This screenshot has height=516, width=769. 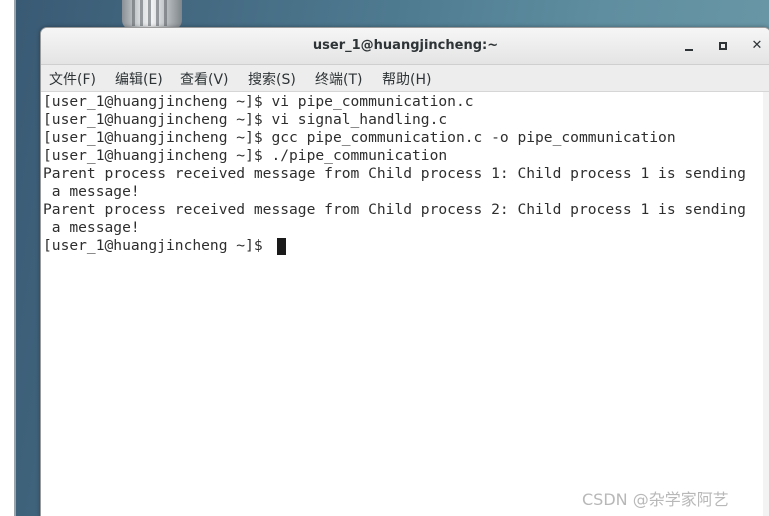 What do you see at coordinates (7, 258) in the screenshot?
I see `left-margin` at bounding box center [7, 258].